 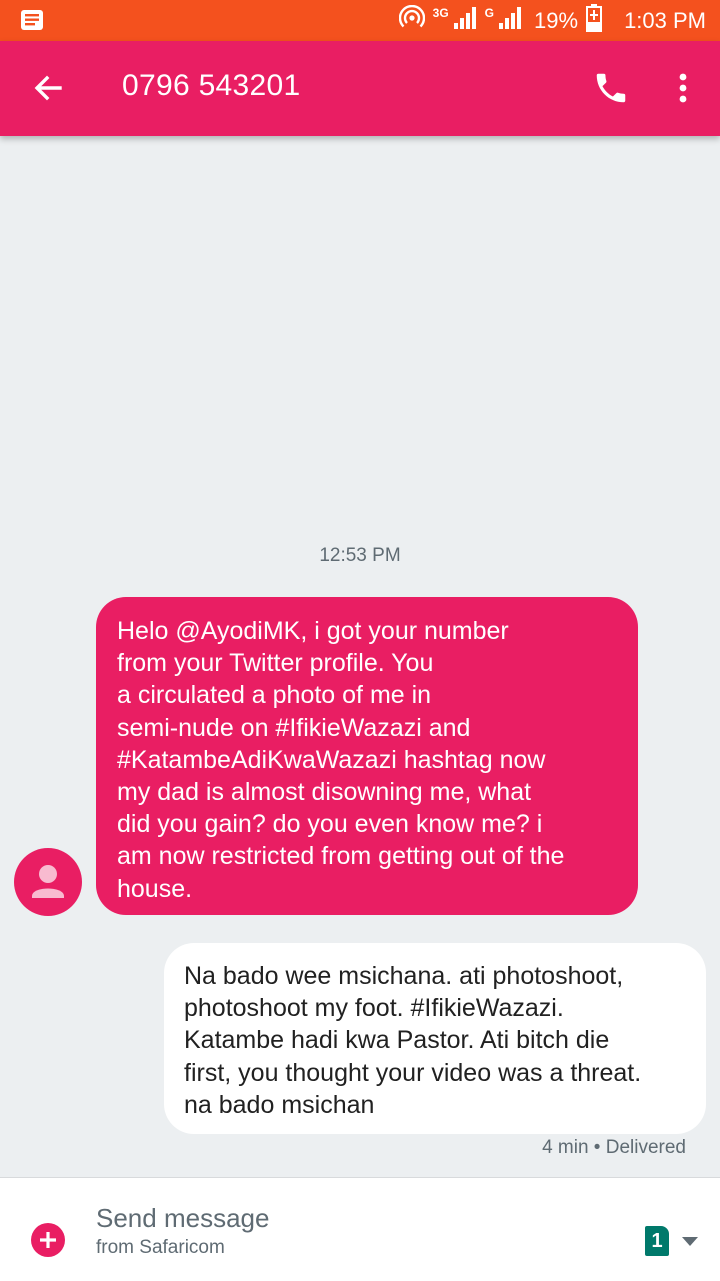 I want to click on message-line: Na bado wee msichana. ati photoshoot,, so click(x=404, y=976).